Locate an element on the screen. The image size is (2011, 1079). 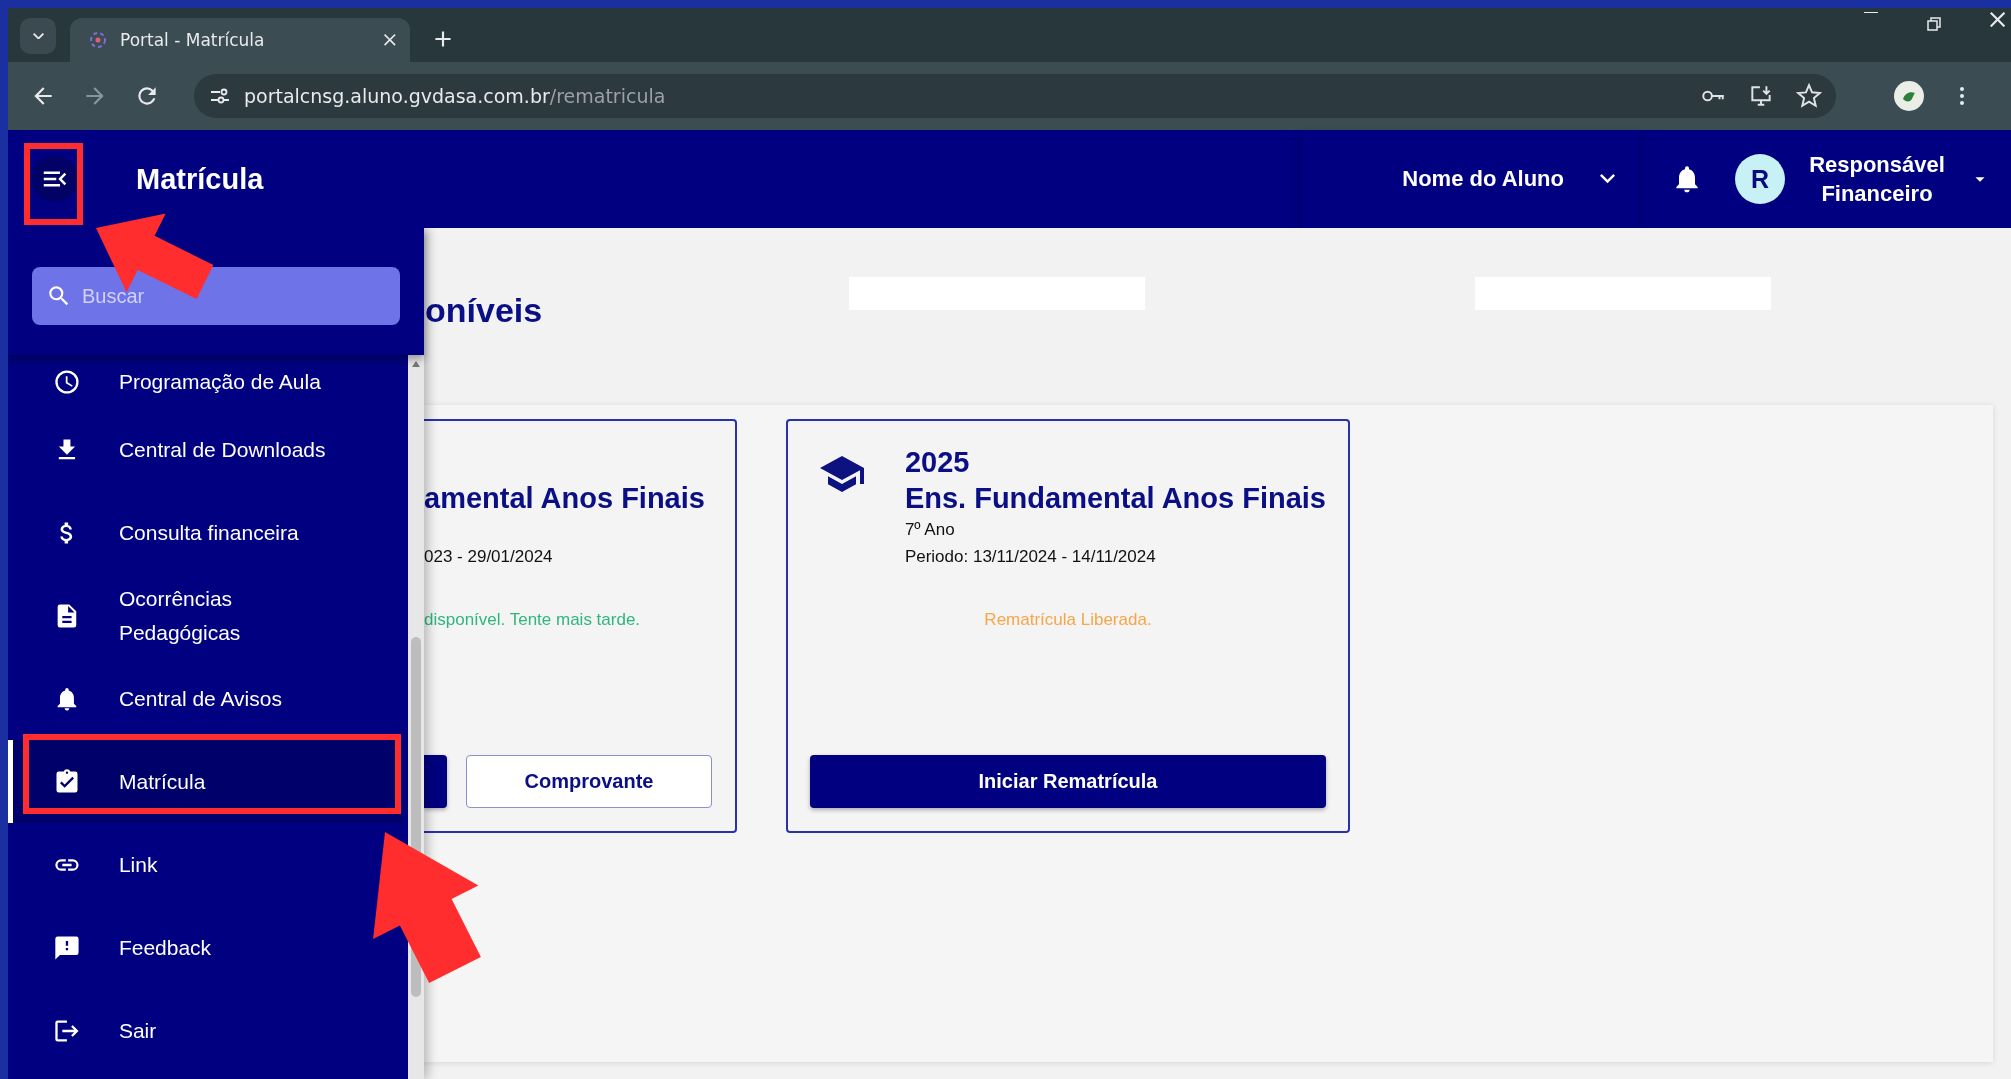
sidebar-item: Feedback is located at coordinates (178, 947).